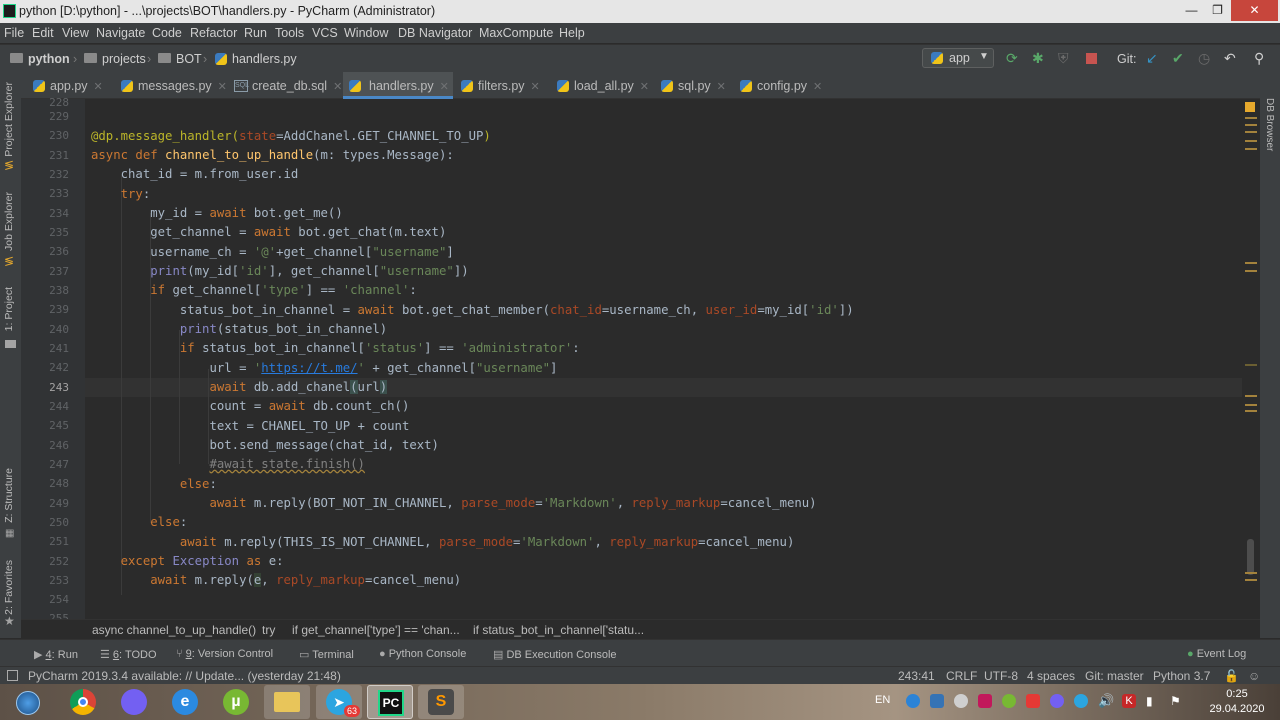 The image size is (1280, 720). I want to click on menu-db-navigator: DB Navigator, so click(435, 33).